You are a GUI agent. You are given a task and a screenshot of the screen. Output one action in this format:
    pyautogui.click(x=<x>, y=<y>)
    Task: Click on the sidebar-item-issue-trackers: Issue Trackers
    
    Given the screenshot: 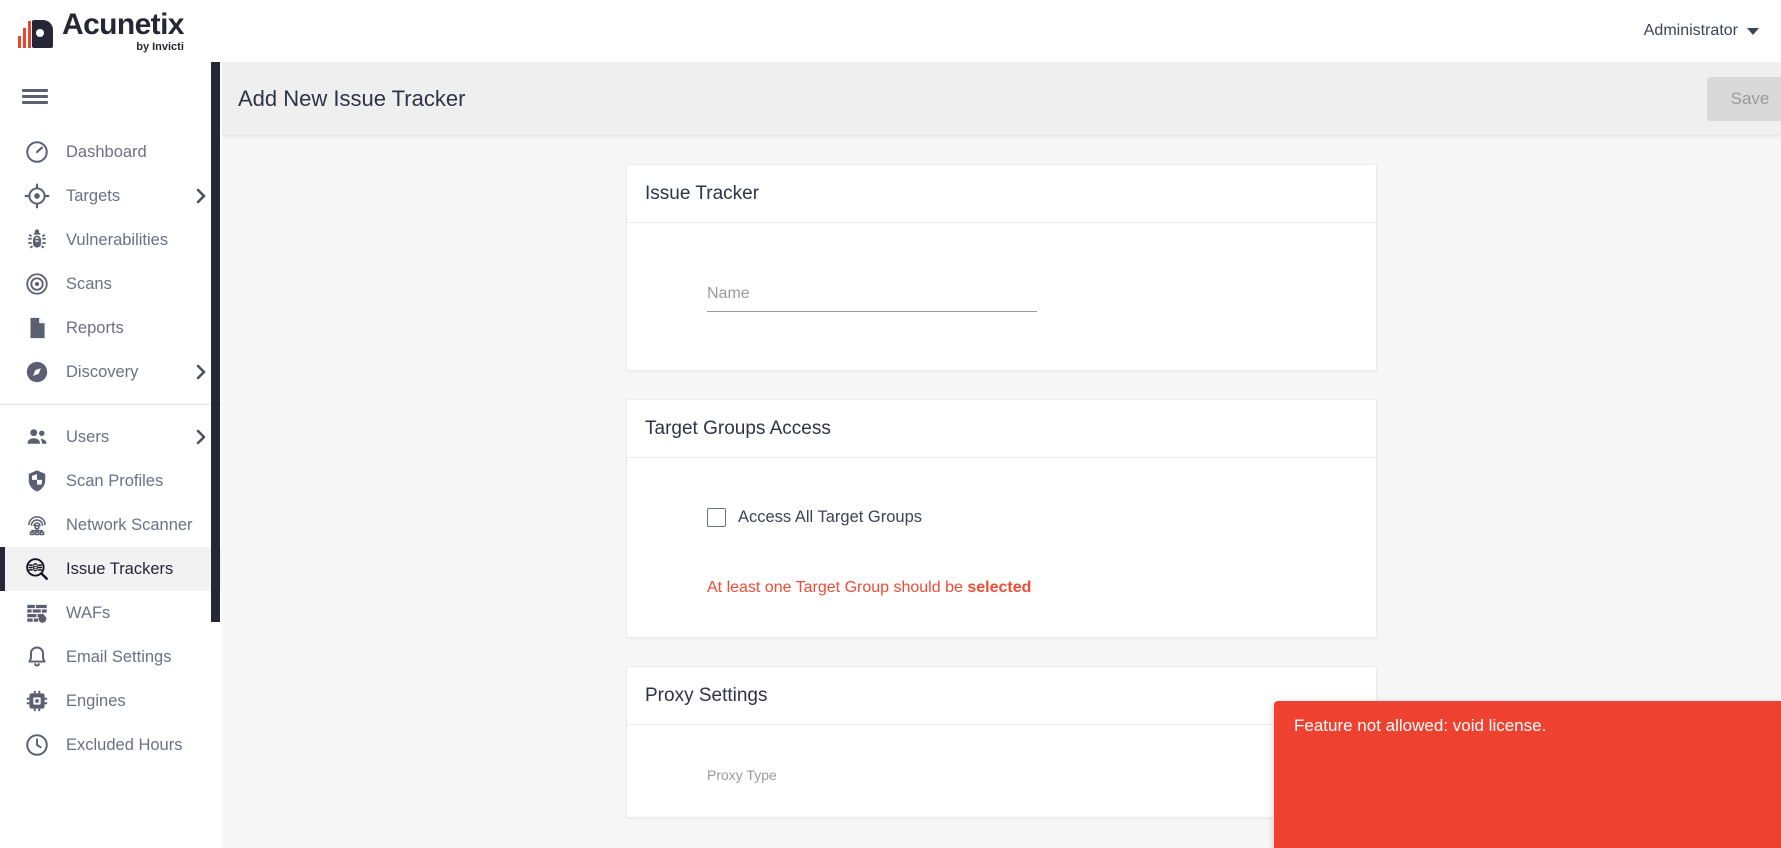 What is the action you would take?
    pyautogui.click(x=111, y=569)
    